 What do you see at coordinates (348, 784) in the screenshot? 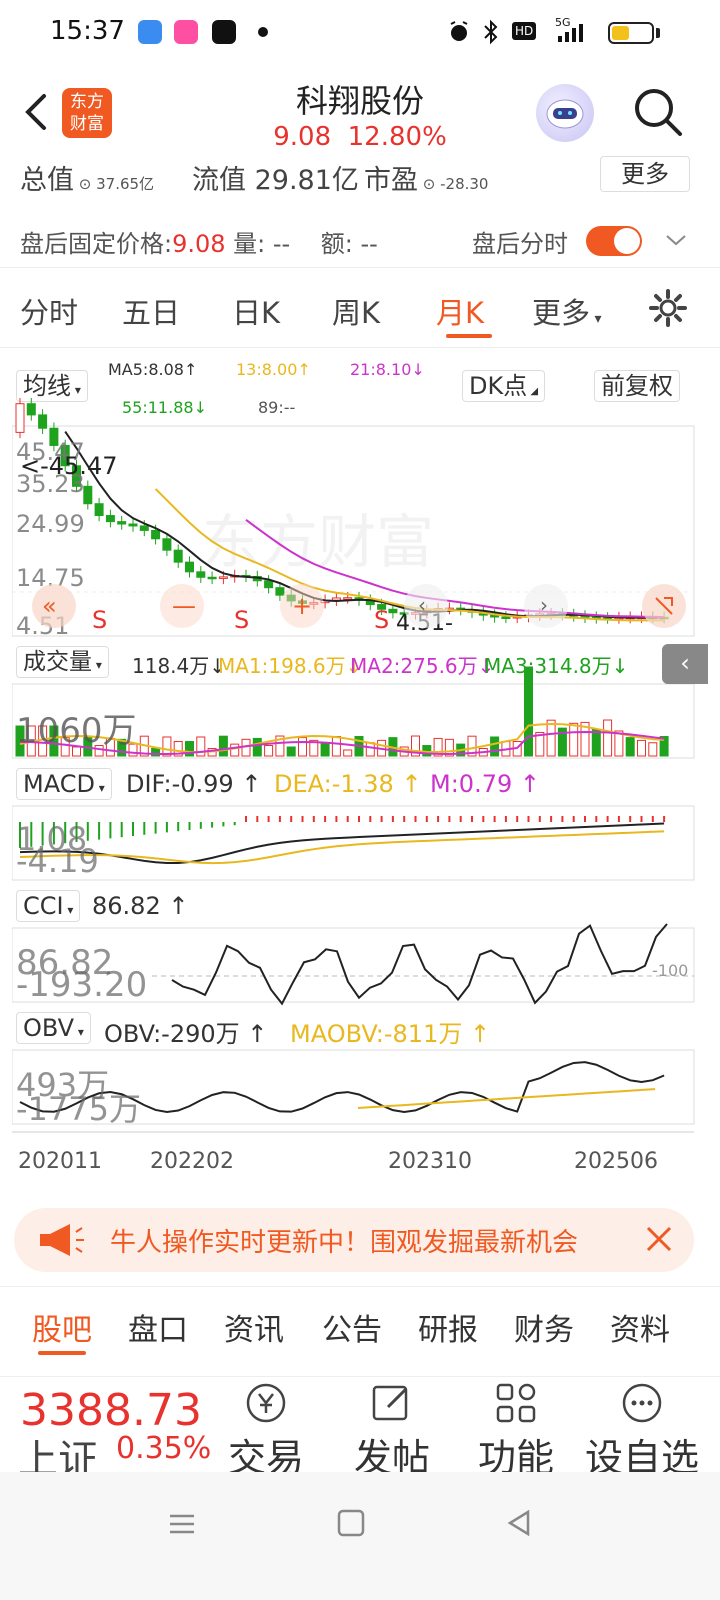
I see `macd-dea: DEA:-1.38 ↑` at bounding box center [348, 784].